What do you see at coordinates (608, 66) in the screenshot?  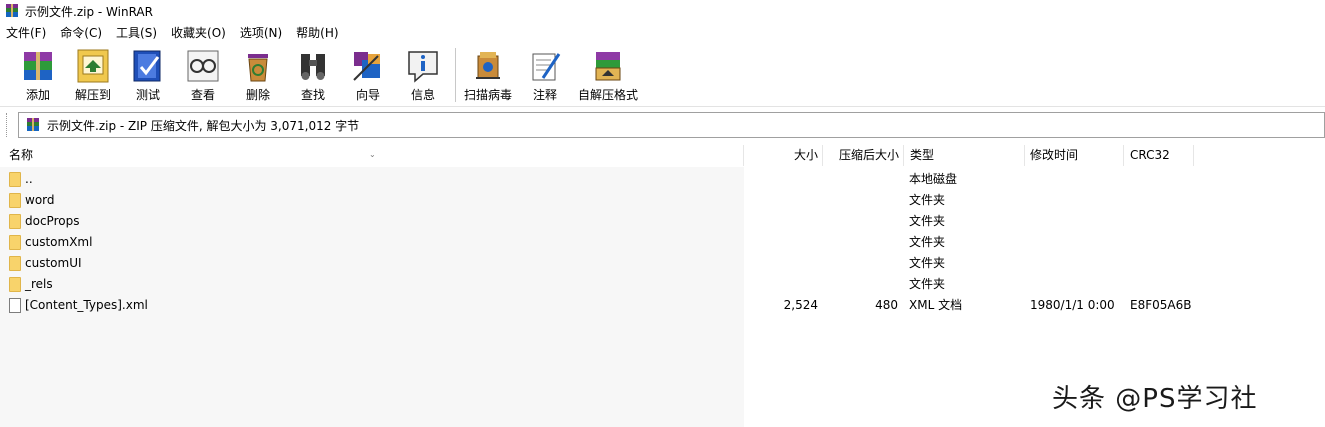 I see `sfx-icon` at bounding box center [608, 66].